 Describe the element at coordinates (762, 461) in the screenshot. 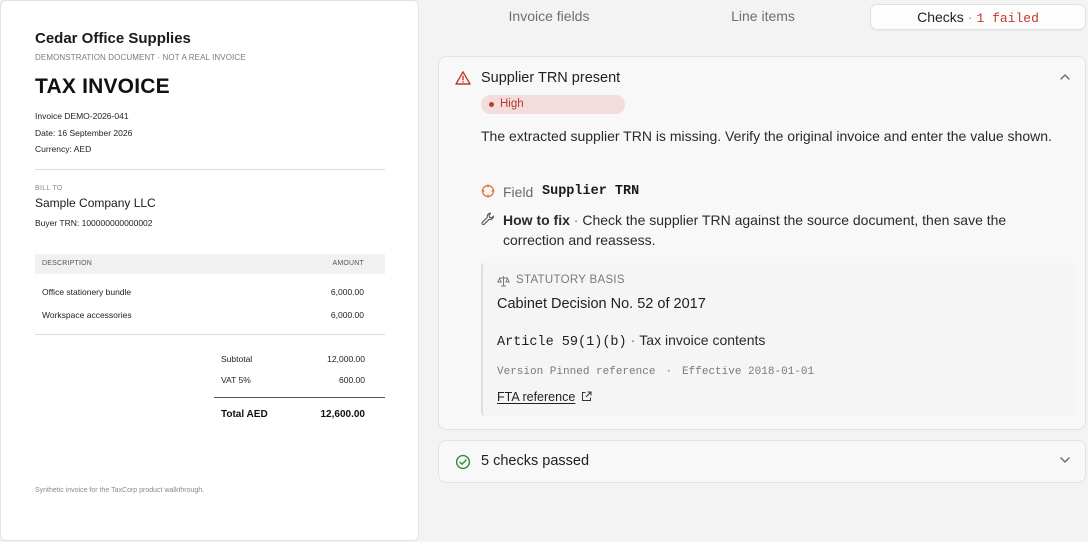

I see `passed-checks-card: 5 checks passed` at that location.